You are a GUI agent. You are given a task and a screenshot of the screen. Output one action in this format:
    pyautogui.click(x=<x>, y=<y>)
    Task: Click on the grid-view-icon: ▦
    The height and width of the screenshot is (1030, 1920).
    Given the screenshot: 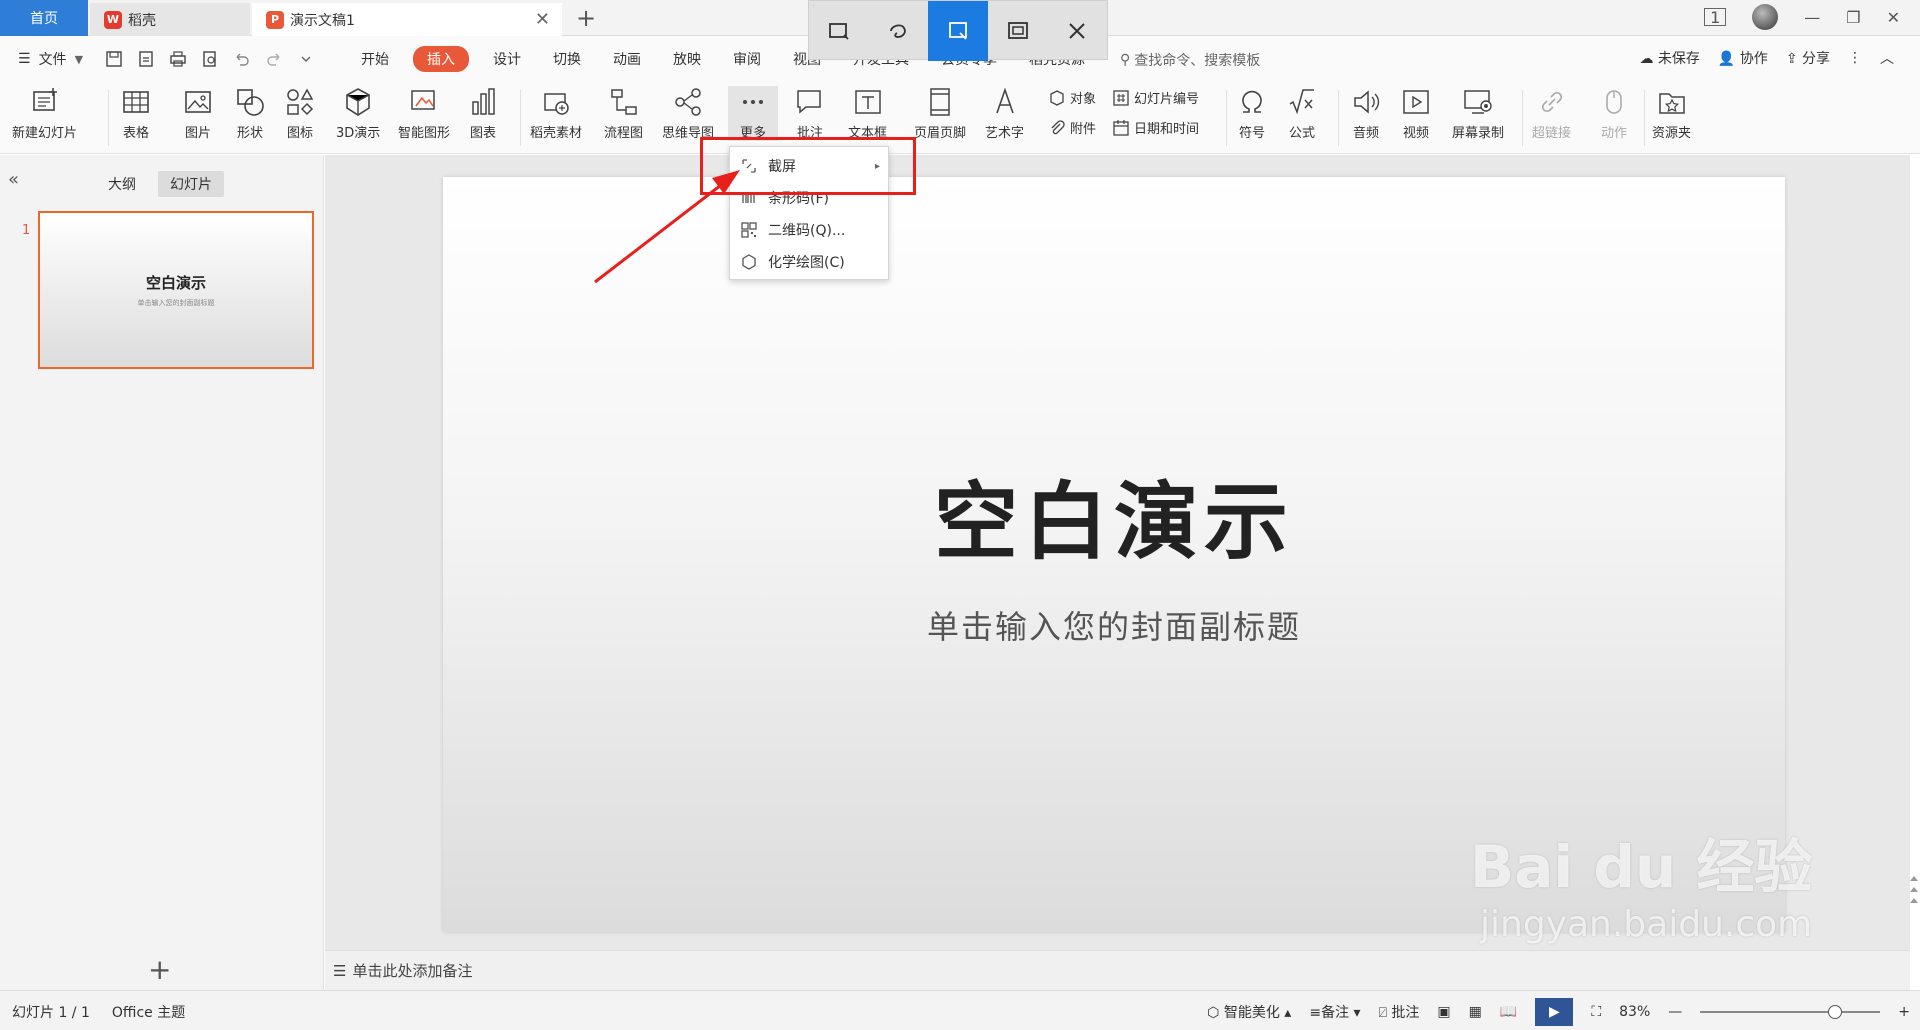 What is the action you would take?
    pyautogui.click(x=1475, y=1012)
    